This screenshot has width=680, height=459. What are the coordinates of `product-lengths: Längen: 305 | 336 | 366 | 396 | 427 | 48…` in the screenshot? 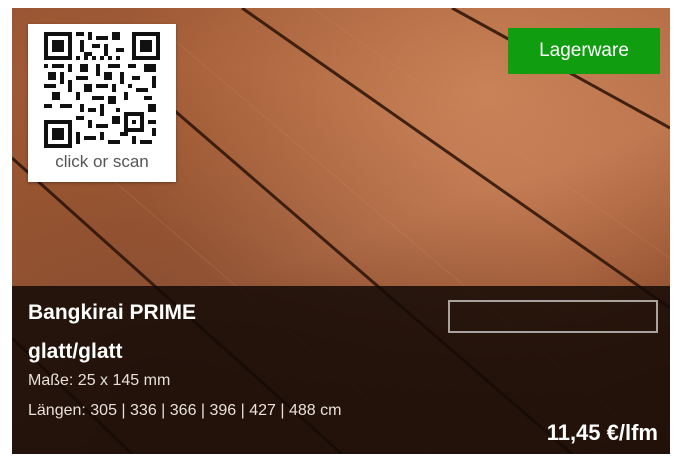 It's located at (185, 410).